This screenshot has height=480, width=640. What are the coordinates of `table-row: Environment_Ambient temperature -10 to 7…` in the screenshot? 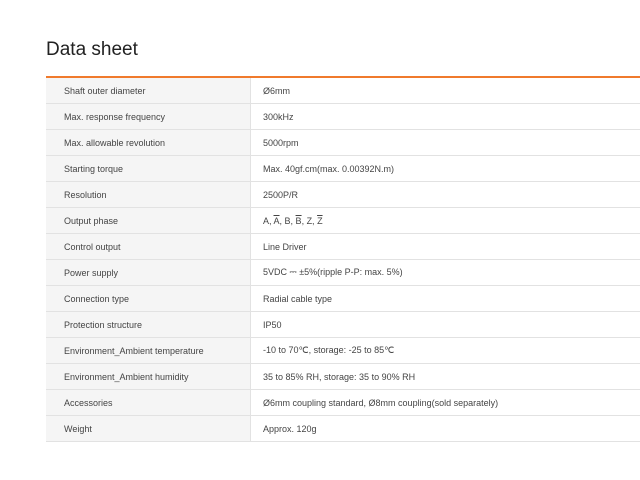 It's located at (343, 350).